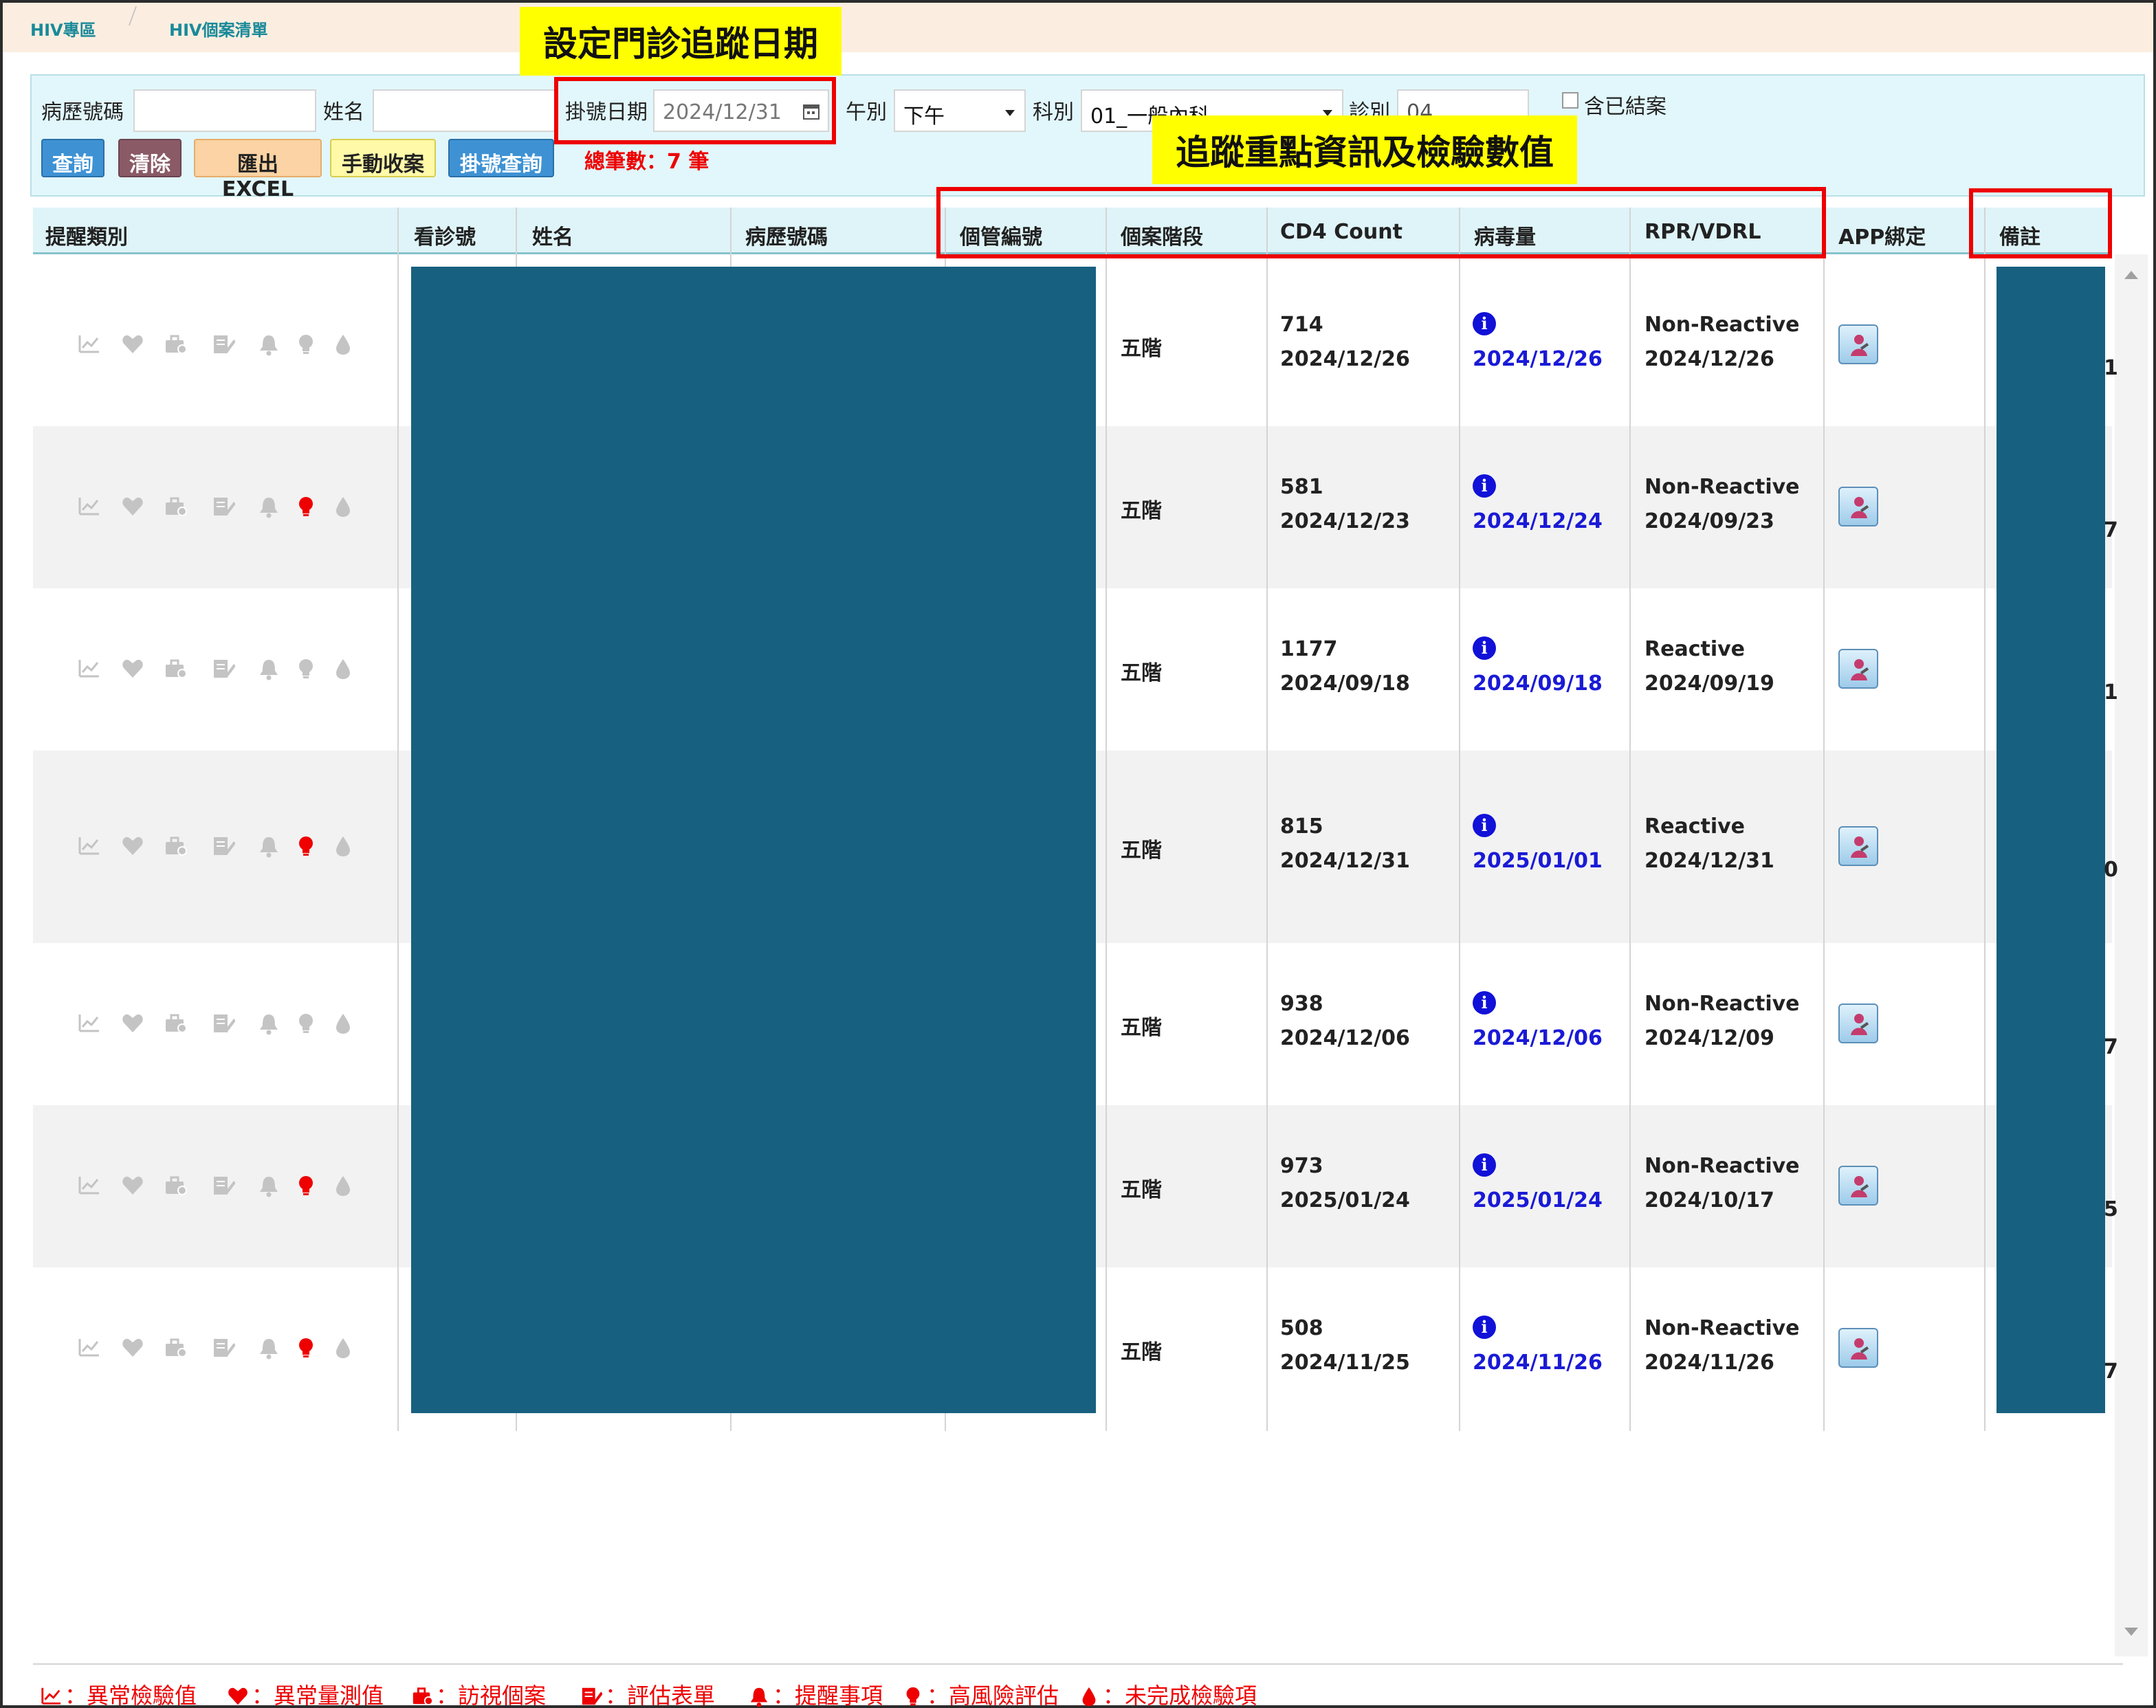 The width and height of the screenshot is (2156, 1708). Describe the element at coordinates (465, 110) in the screenshot. I see `name-input` at that location.